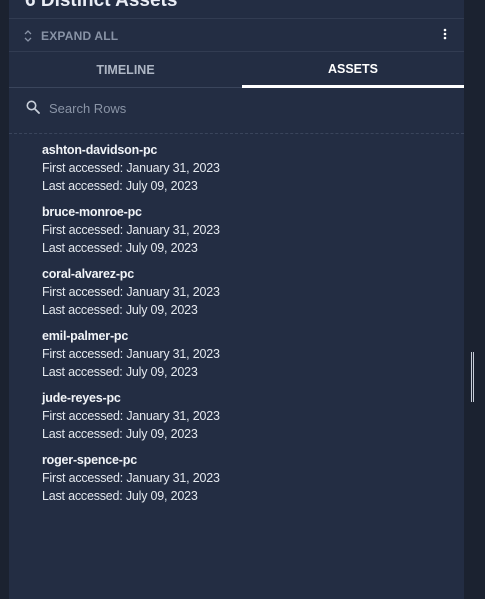  I want to click on asset-name: ashton-davidson-pc, so click(100, 150).